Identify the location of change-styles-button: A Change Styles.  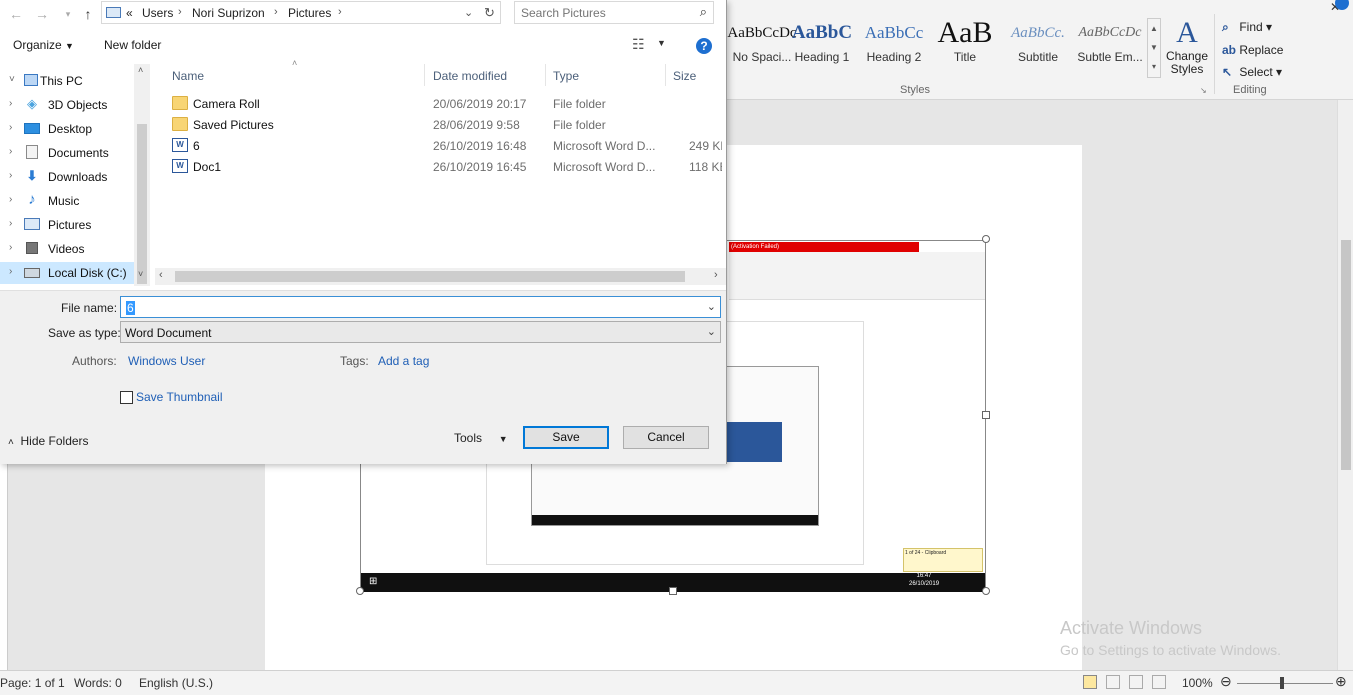
(1187, 49).